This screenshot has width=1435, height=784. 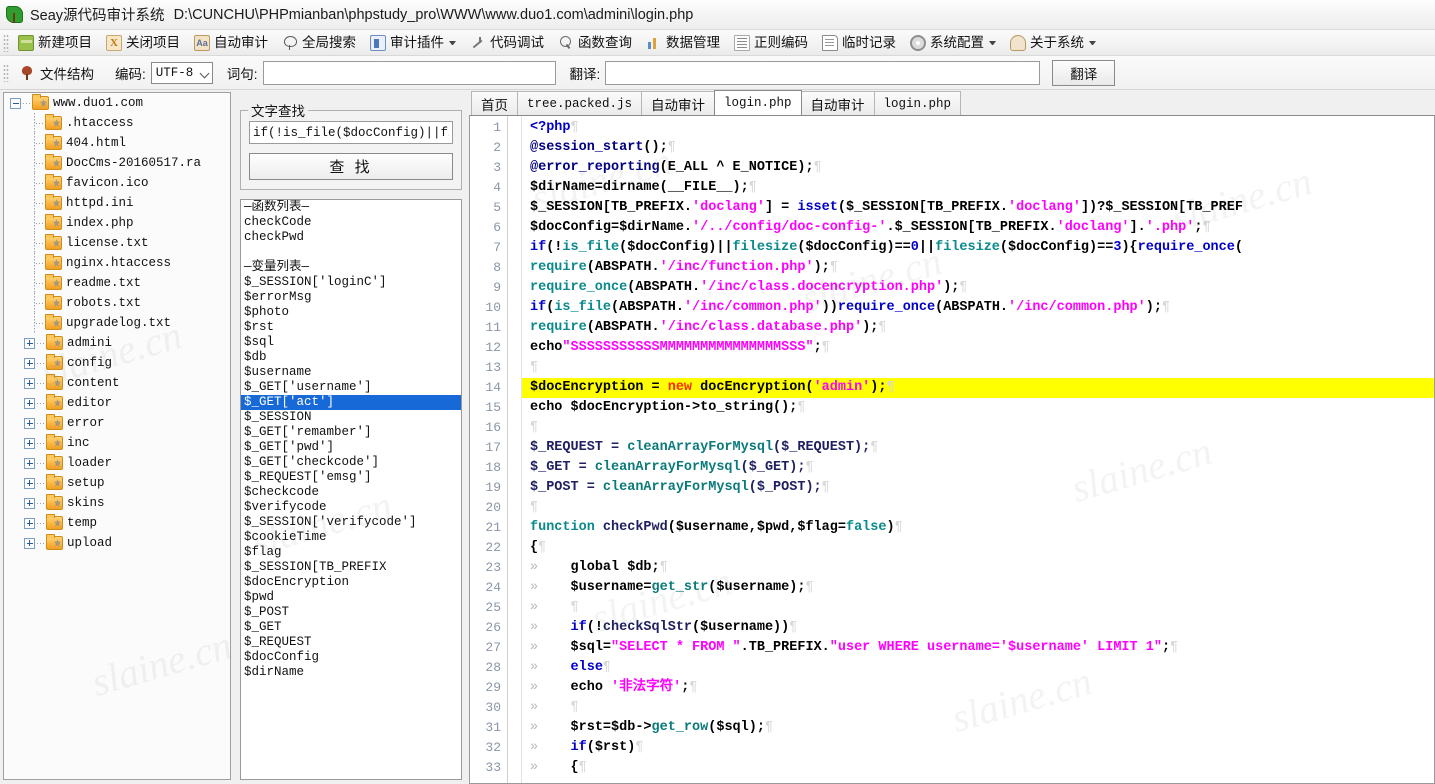 I want to click on toolbar-regex-encode: 正则编码, so click(x=771, y=43).